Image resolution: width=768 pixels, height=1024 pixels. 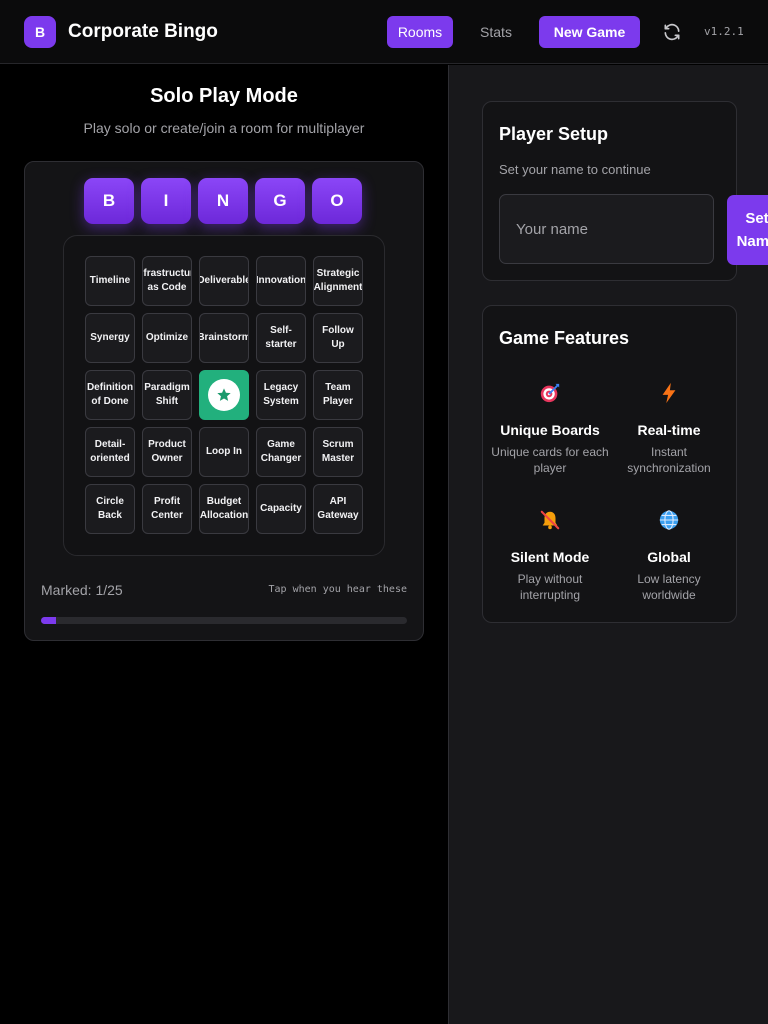 I want to click on bingo-cell: Budget Allocation, so click(x=224, y=509).